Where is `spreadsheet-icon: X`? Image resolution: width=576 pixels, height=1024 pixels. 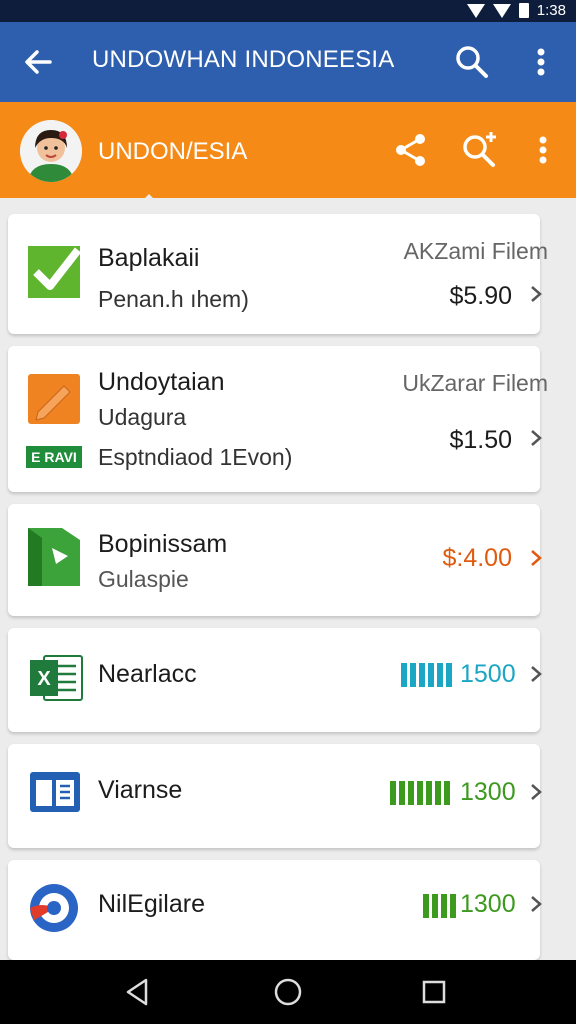 spreadsheet-icon: X is located at coordinates (56, 678).